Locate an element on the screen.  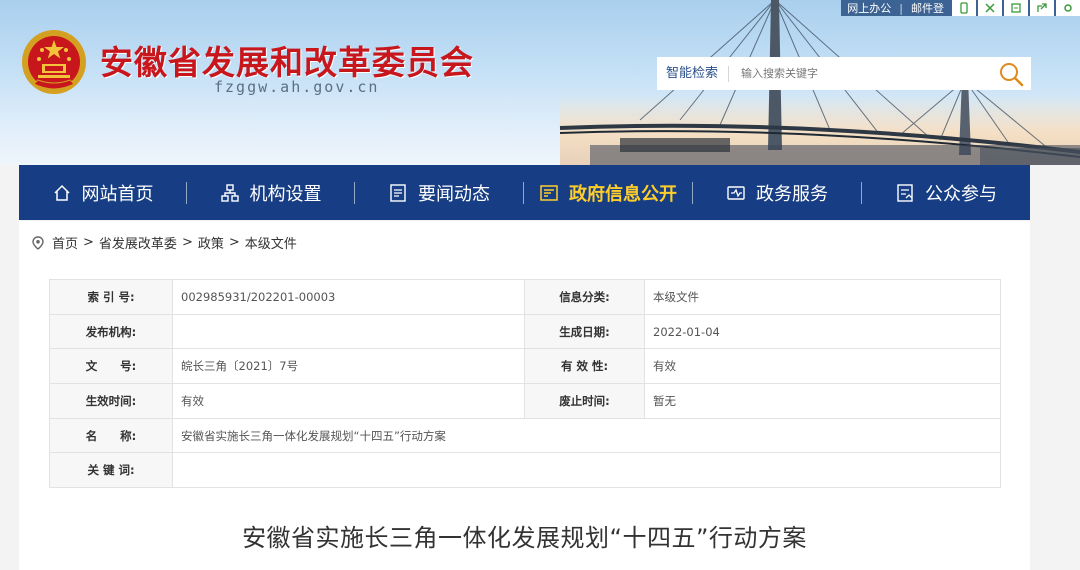
table-row: 索 引 号: 002985931/202201-00003 信息分类: 本级文件 is located at coordinates (525, 297).